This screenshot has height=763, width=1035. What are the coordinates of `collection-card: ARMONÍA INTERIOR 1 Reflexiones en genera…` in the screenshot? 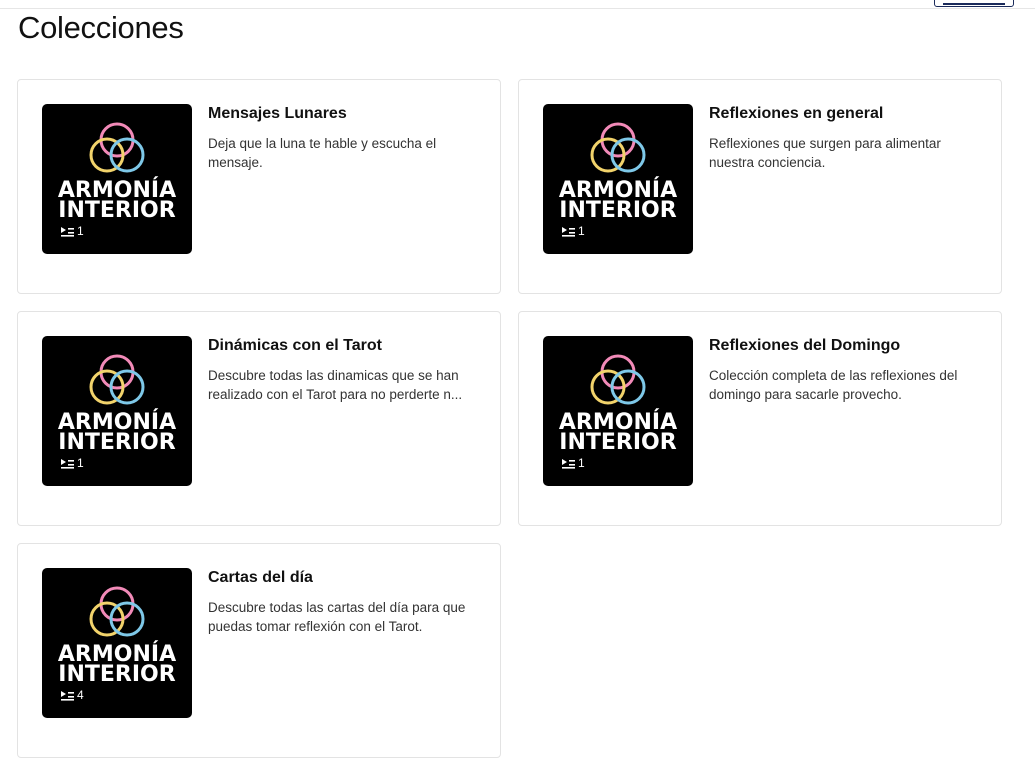 It's located at (760, 186).